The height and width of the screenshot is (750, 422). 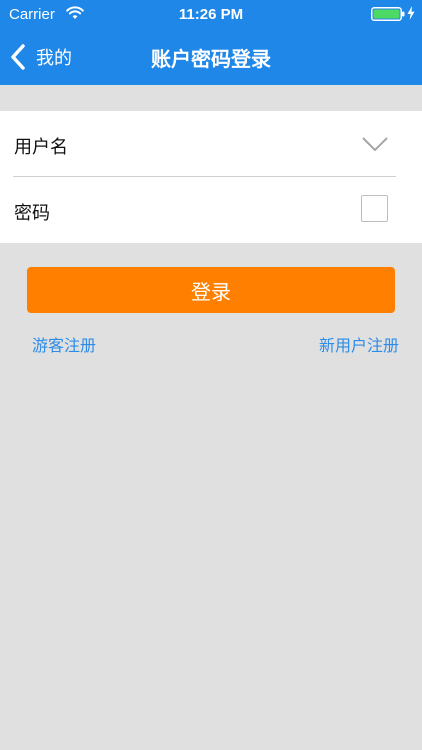 I want to click on nav-bar: 我的 账户密码登录, so click(x=211, y=57).